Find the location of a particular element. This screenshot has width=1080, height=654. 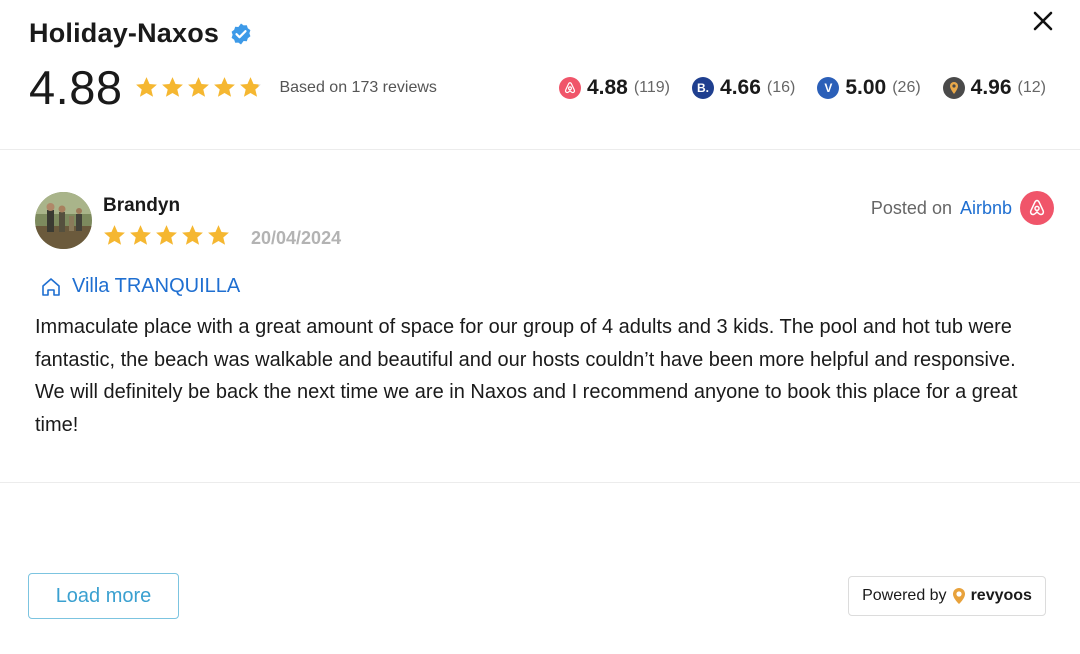

title-row: Holiday-Naxos is located at coordinates (141, 33).